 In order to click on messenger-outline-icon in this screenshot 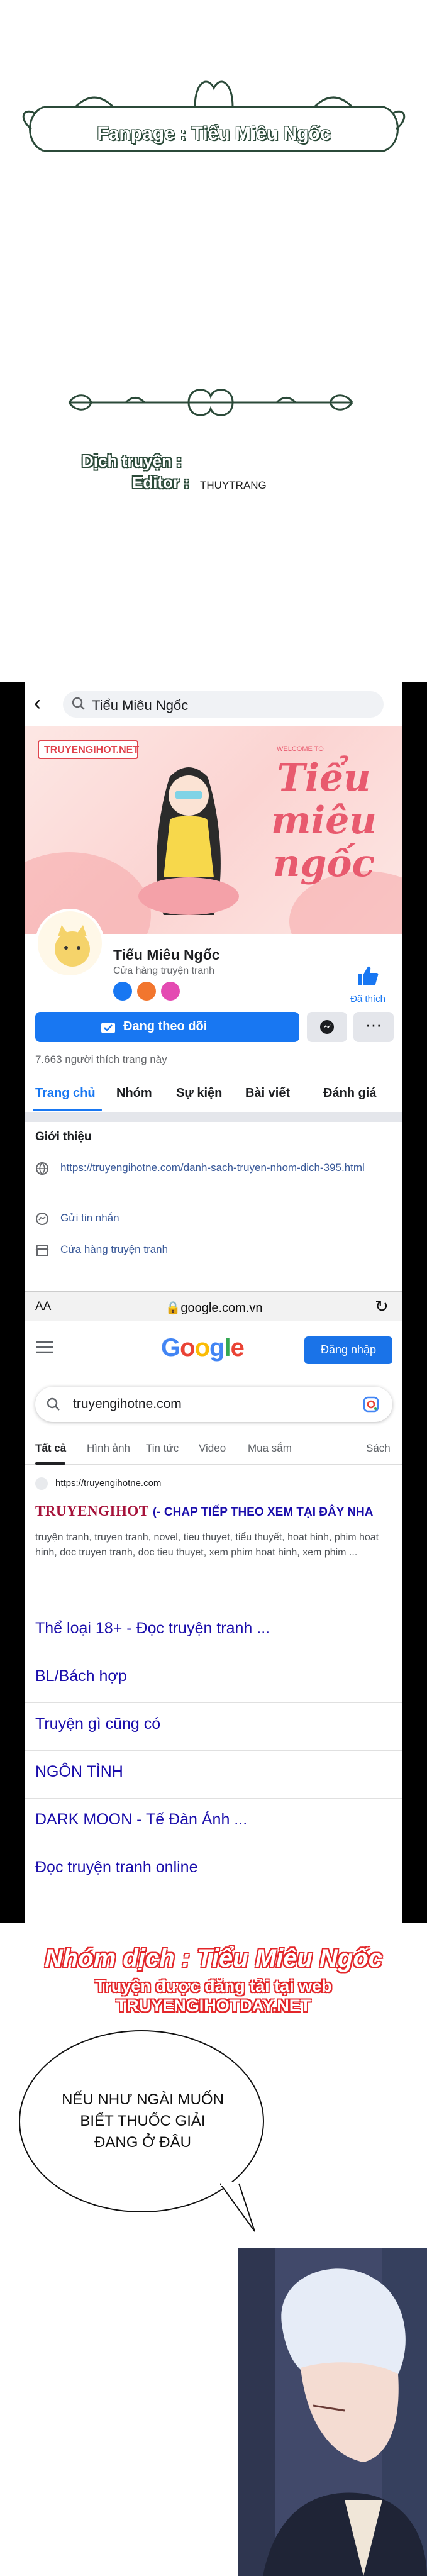, I will do `click(42, 1219)`.